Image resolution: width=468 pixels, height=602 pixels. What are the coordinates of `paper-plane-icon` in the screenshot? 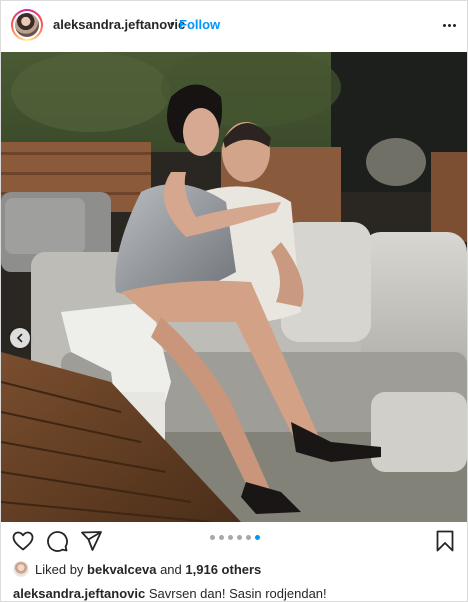 It's located at (91, 541).